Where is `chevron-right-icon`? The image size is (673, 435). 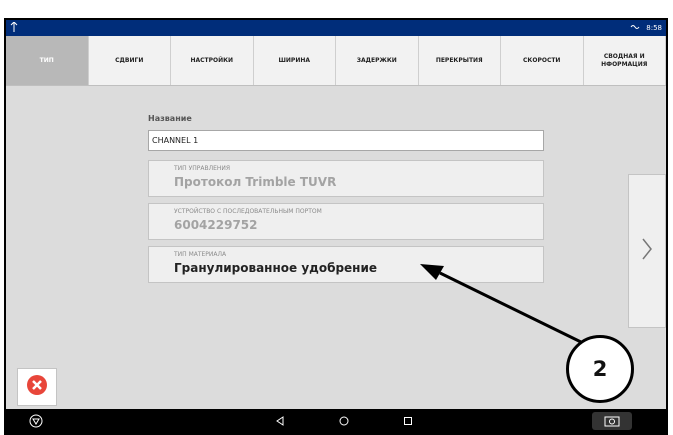 chevron-right-icon is located at coordinates (647, 251).